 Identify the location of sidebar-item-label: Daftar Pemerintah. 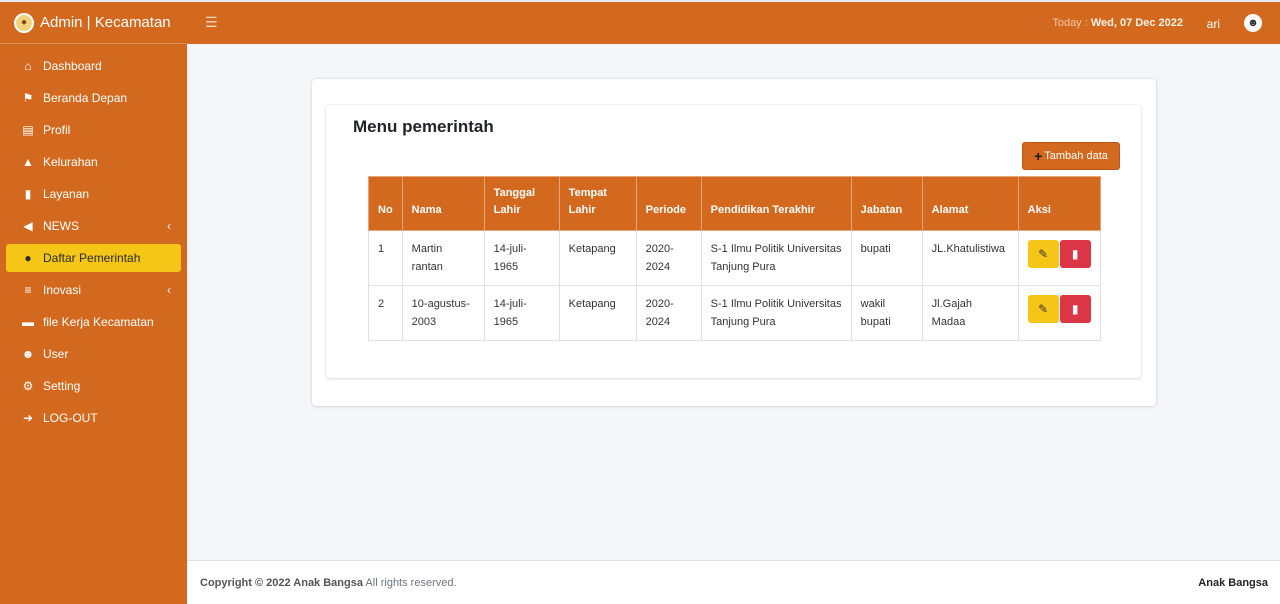
(92, 258).